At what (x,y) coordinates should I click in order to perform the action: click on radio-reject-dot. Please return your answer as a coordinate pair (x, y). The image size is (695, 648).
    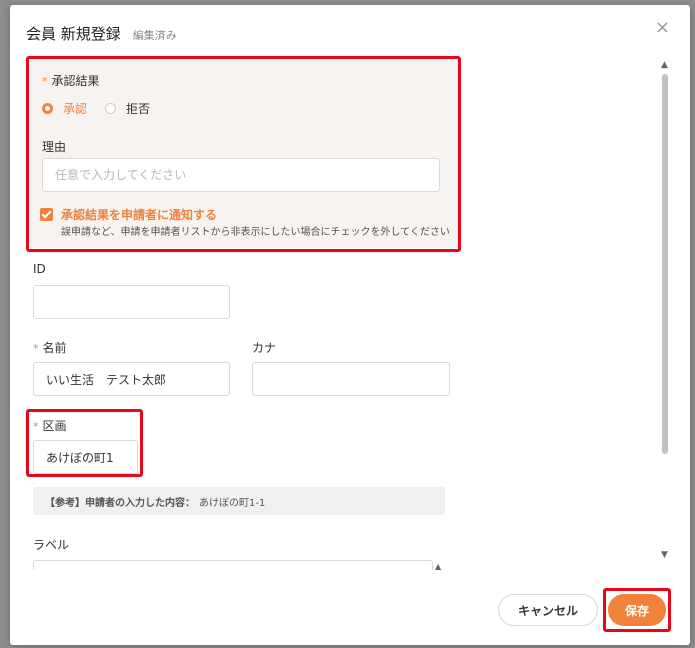
    Looking at the image, I should click on (111, 108).